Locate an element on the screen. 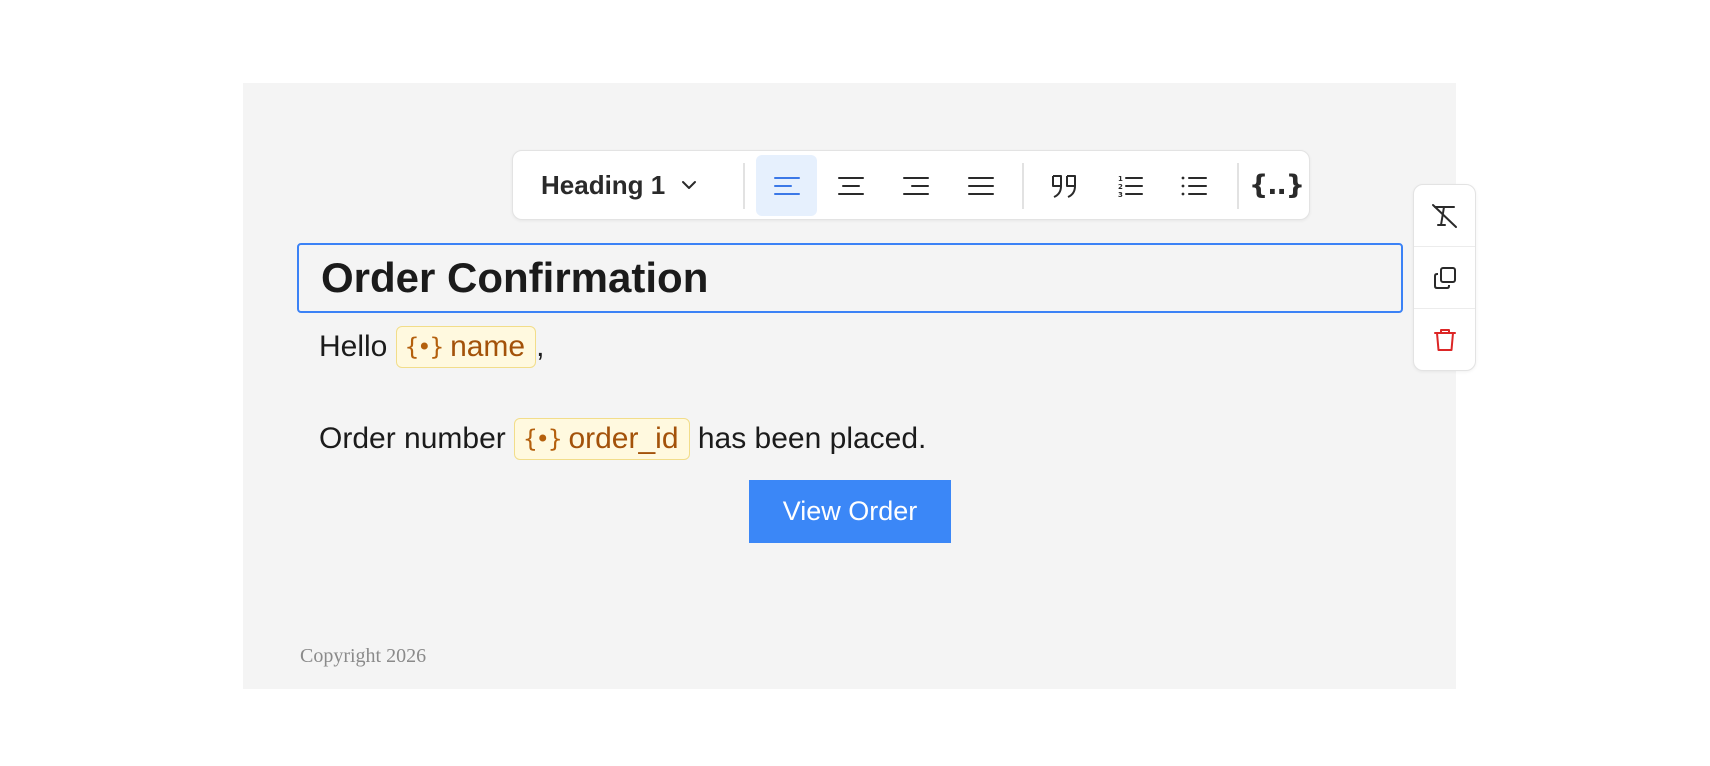  svg-text: 3 is located at coordinates (1120, 194).